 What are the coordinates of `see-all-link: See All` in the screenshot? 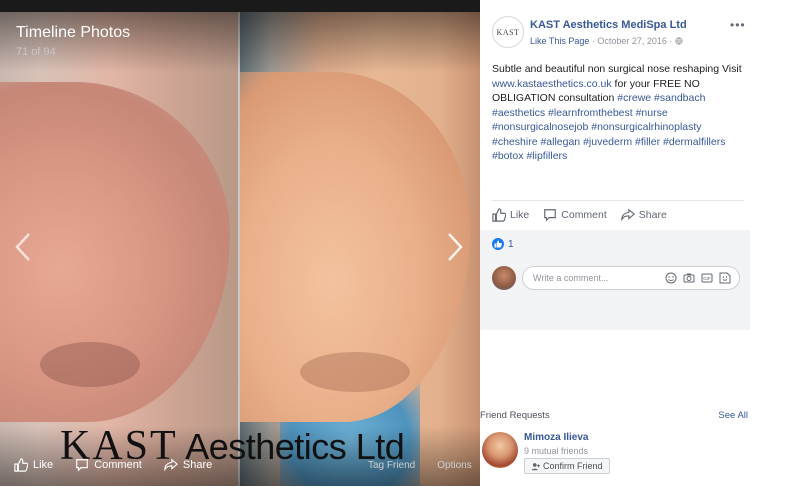 It's located at (733, 415).